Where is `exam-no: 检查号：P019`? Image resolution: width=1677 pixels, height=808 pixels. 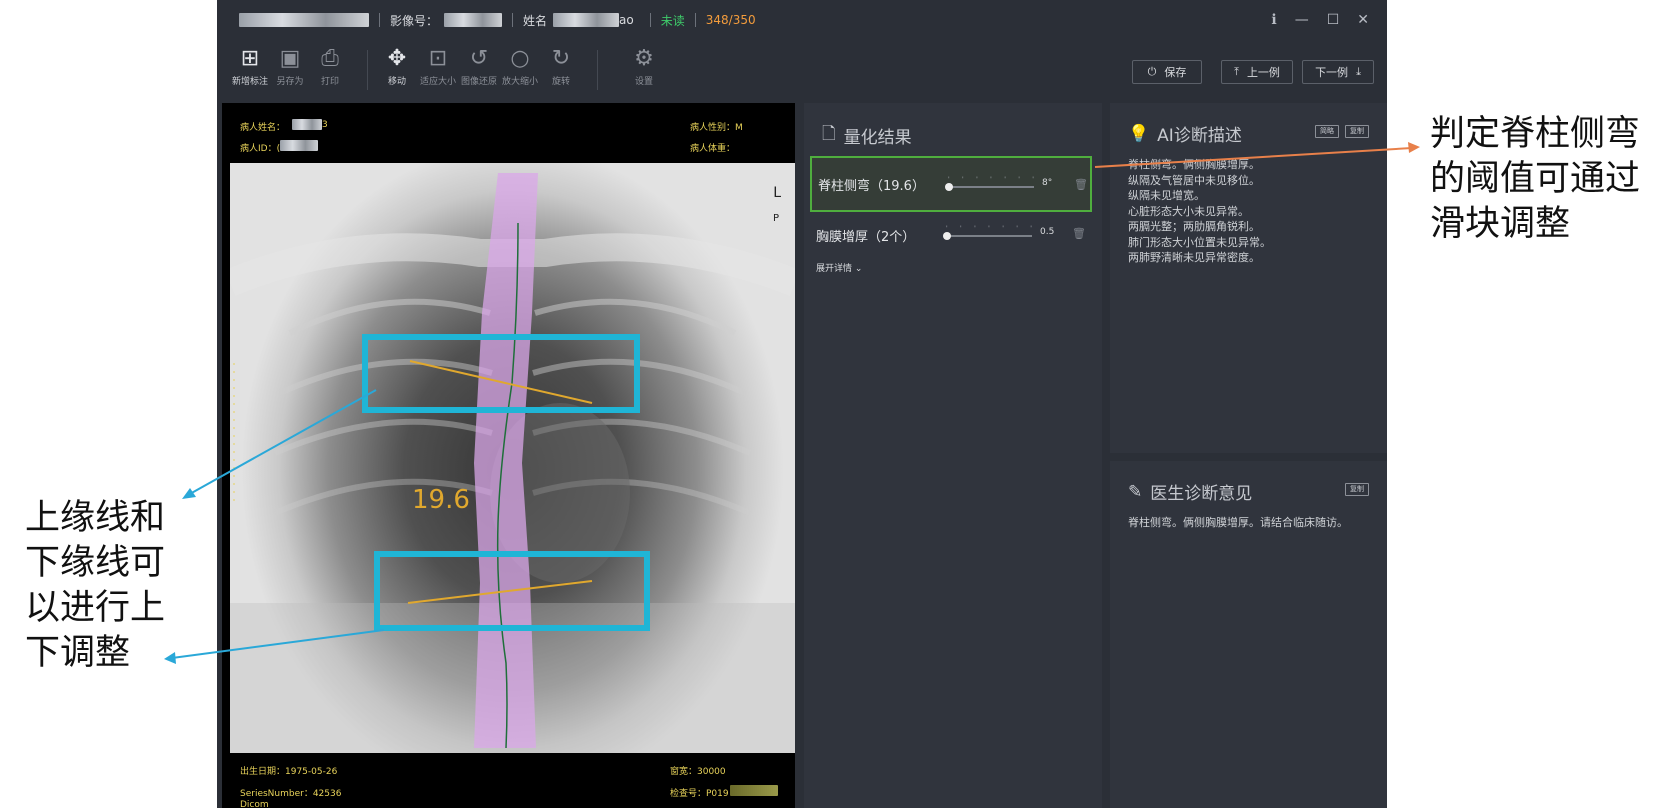
exam-no: 检查号：P019 is located at coordinates (699, 794).